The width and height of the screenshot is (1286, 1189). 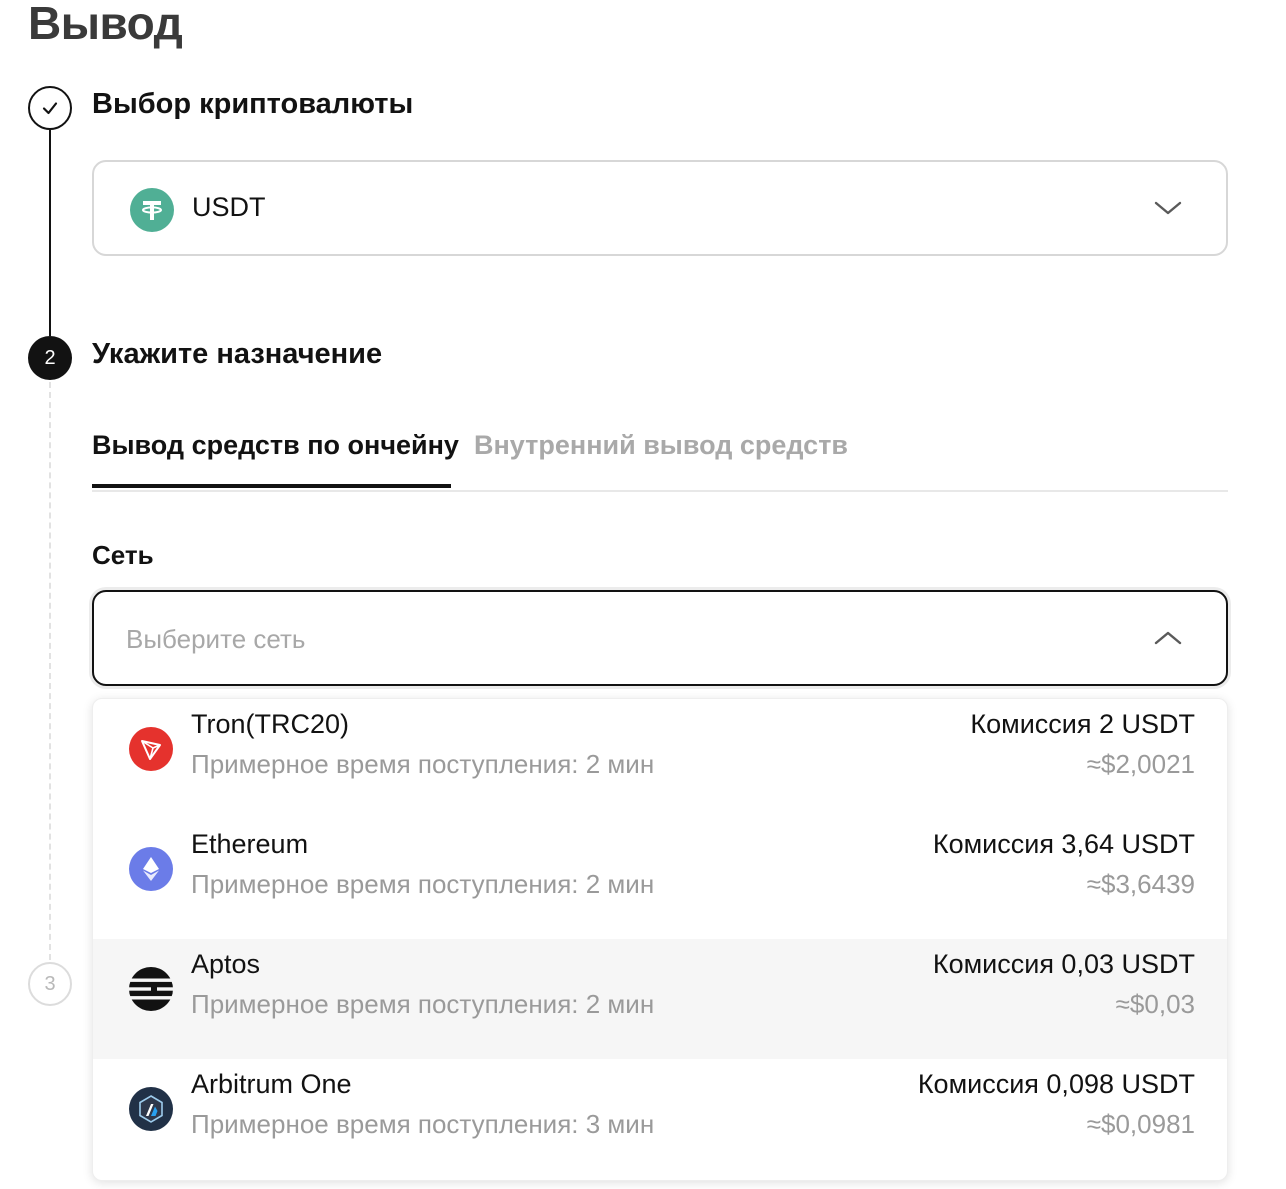 I want to click on crypto-select-value: USDT, so click(x=229, y=207).